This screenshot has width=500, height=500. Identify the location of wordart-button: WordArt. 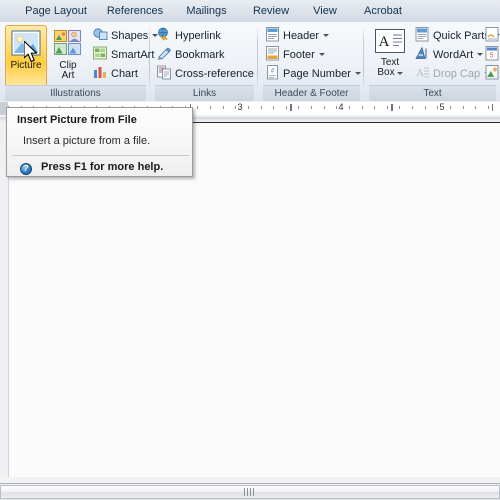
(449, 55).